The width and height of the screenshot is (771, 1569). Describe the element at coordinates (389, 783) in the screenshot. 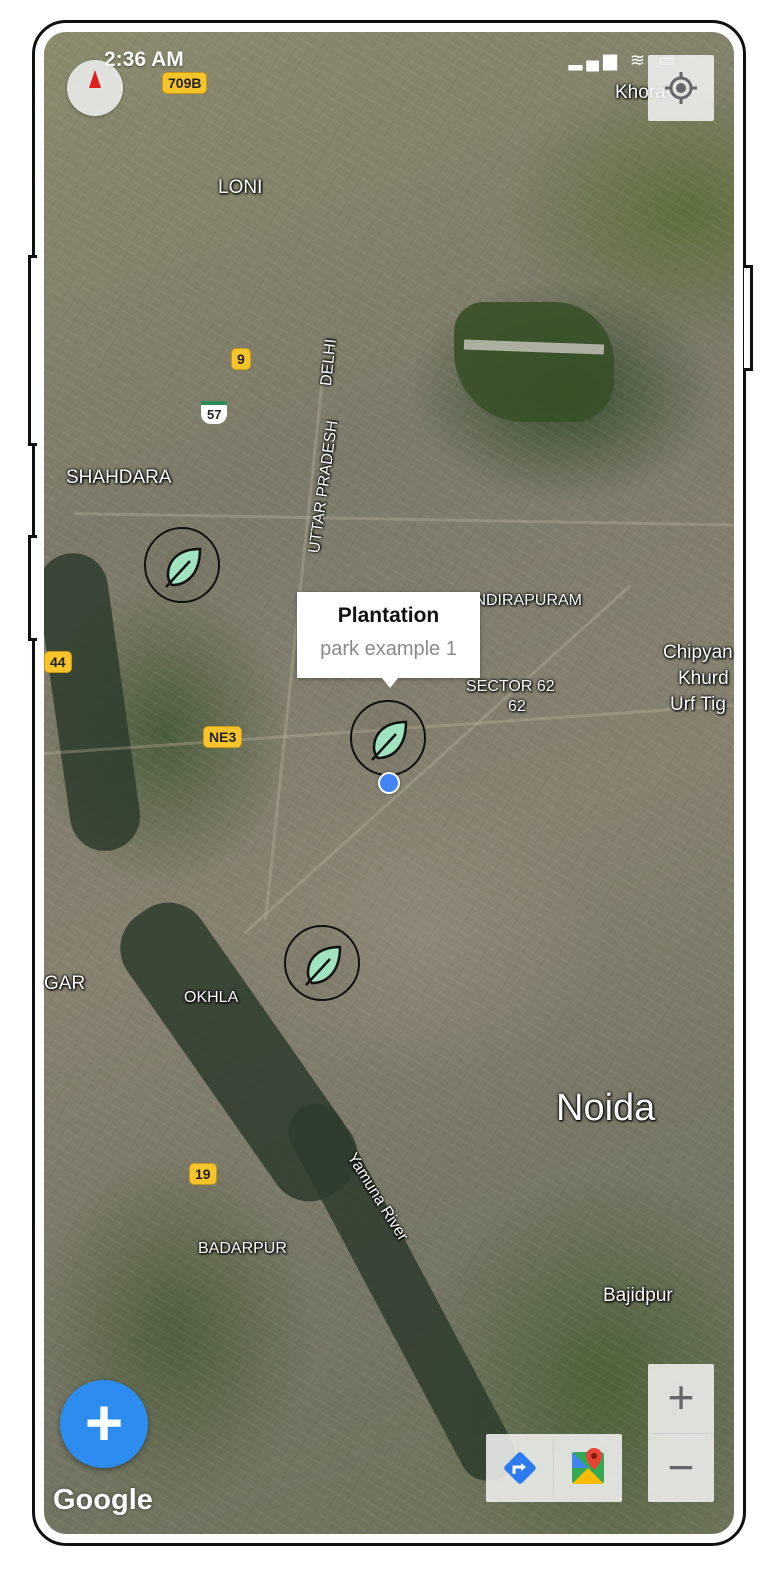

I see `my-location-dot` at that location.